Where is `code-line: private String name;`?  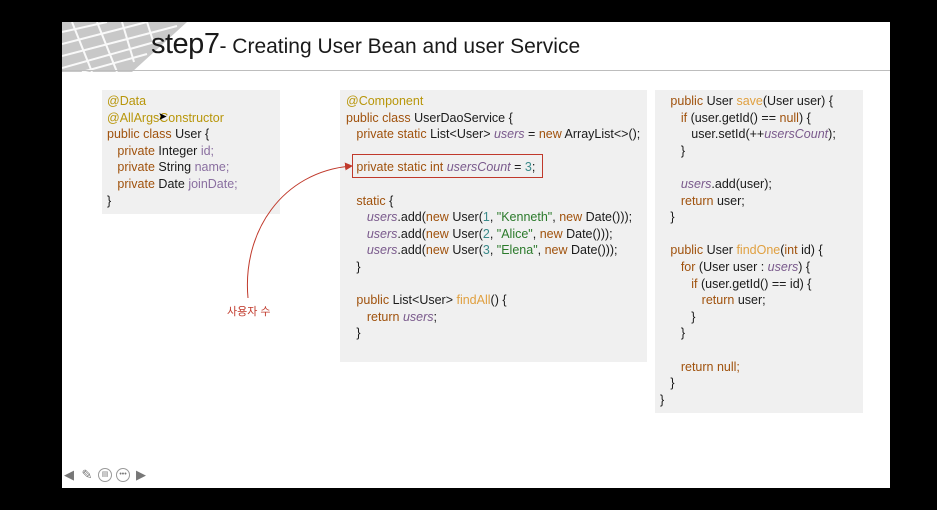 code-line: private String name; is located at coordinates (193, 167).